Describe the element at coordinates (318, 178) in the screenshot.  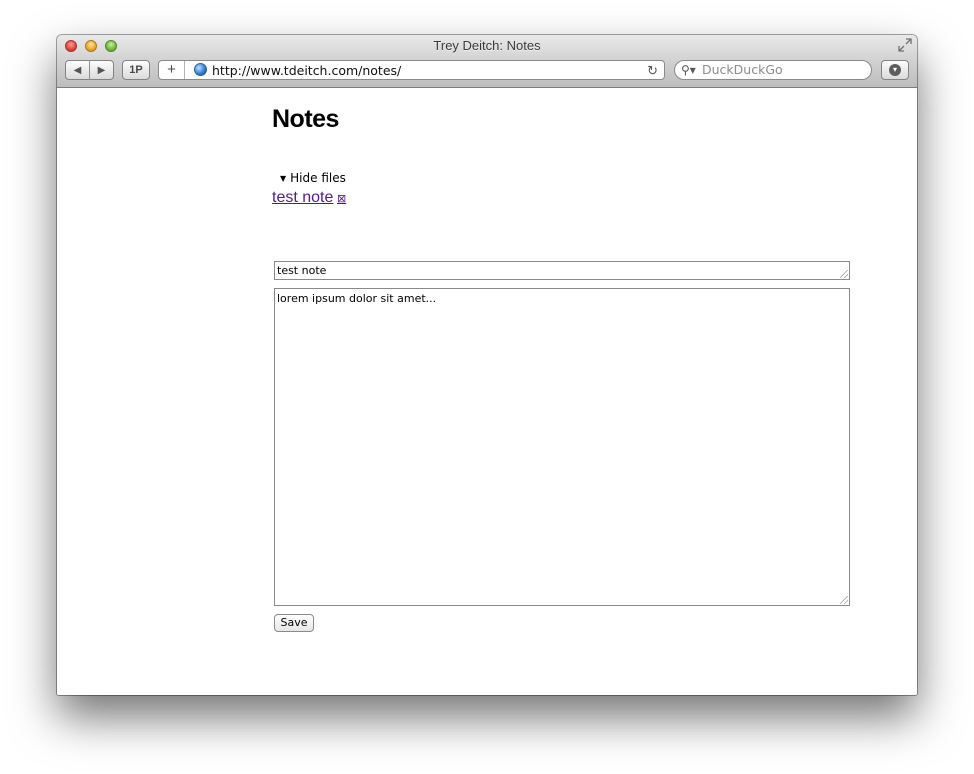
I see `hide-files-label: Hide files` at that location.